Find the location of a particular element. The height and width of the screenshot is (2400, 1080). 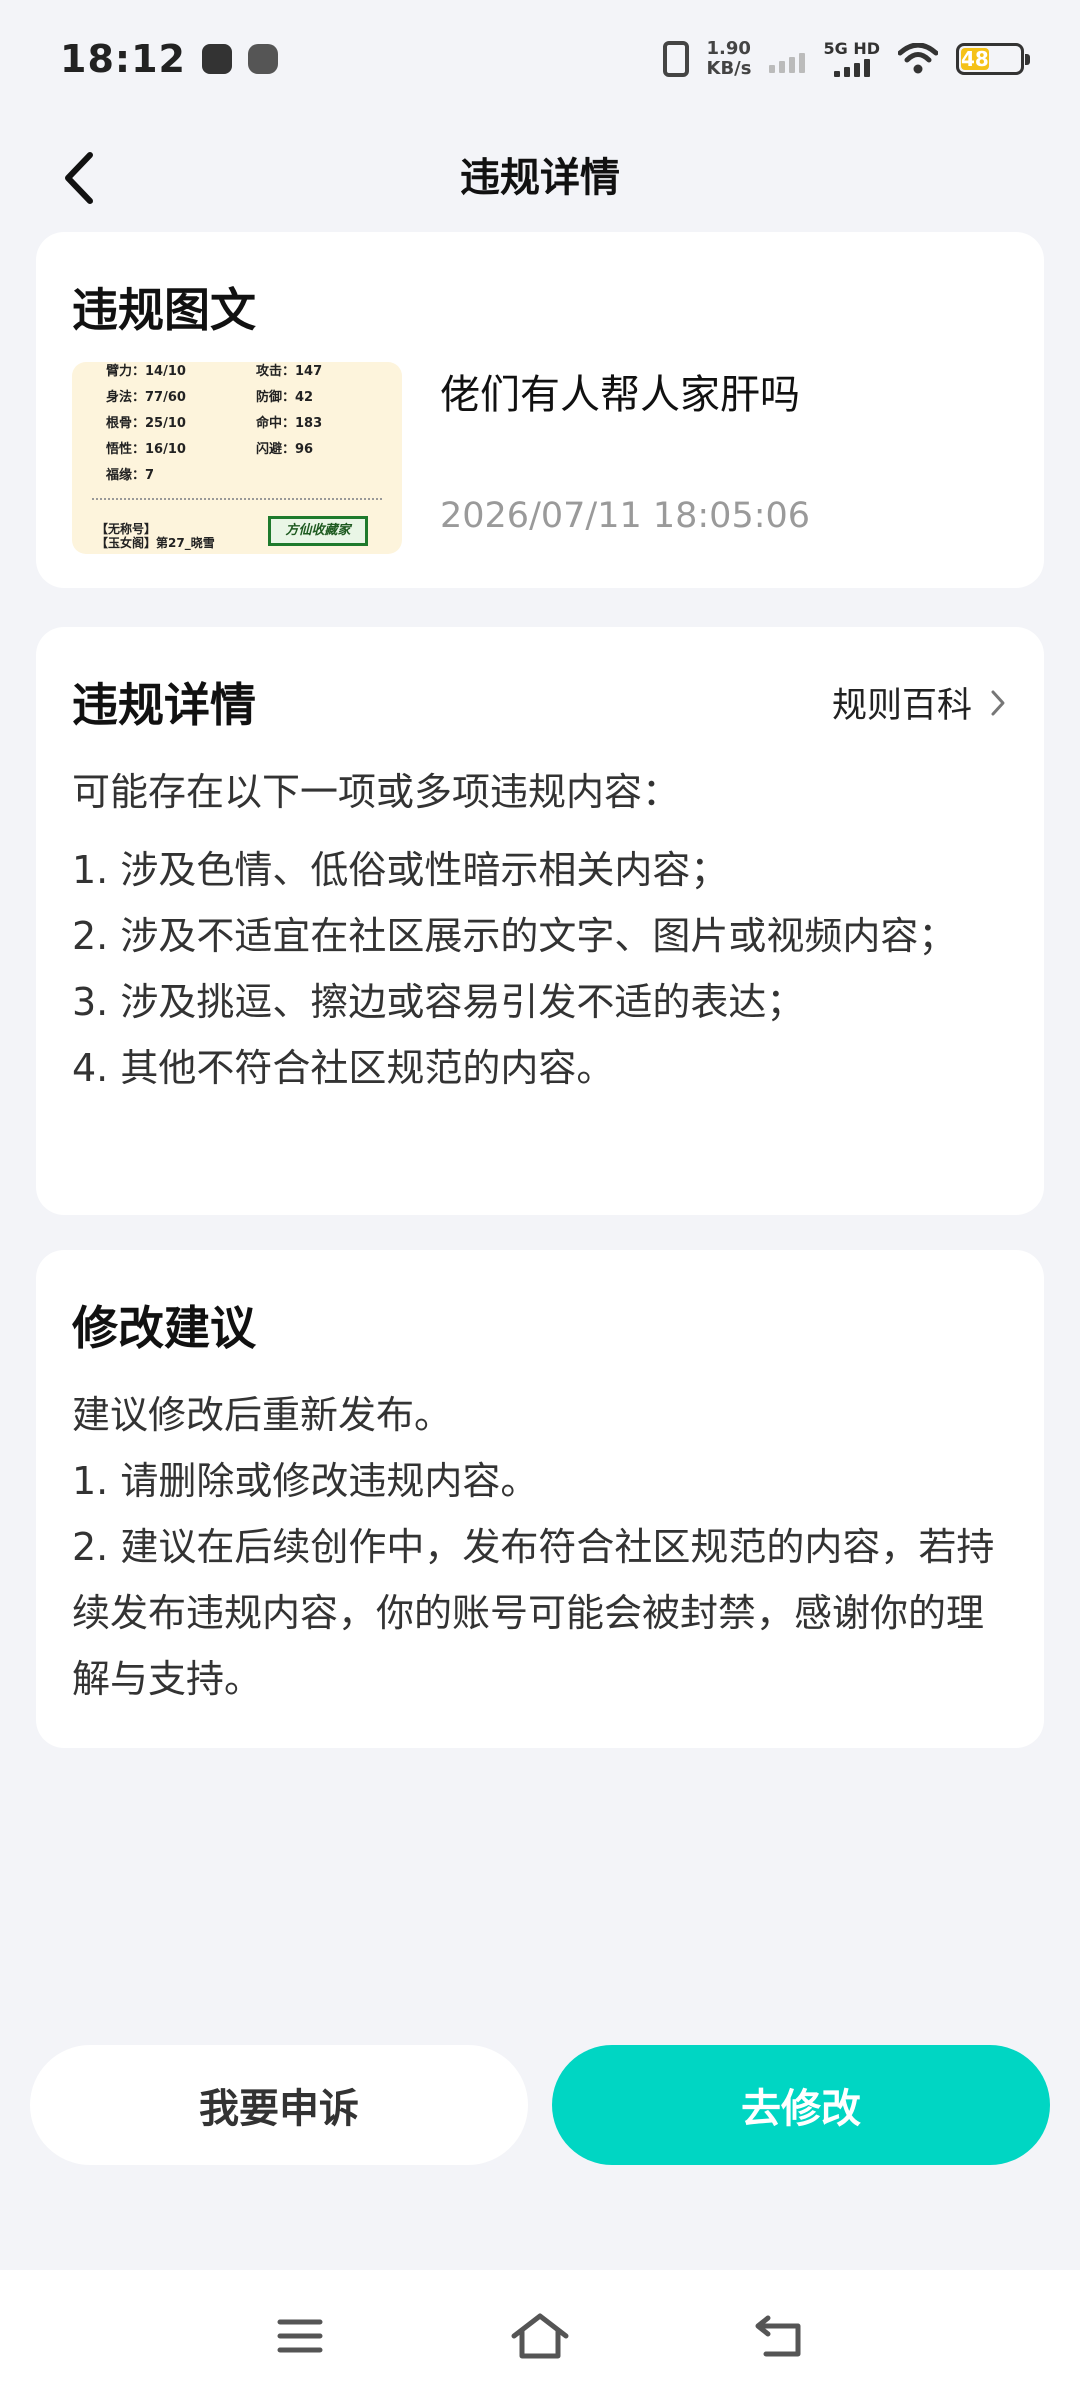

network-speed: 1.90 KB/s is located at coordinates (729, 59).